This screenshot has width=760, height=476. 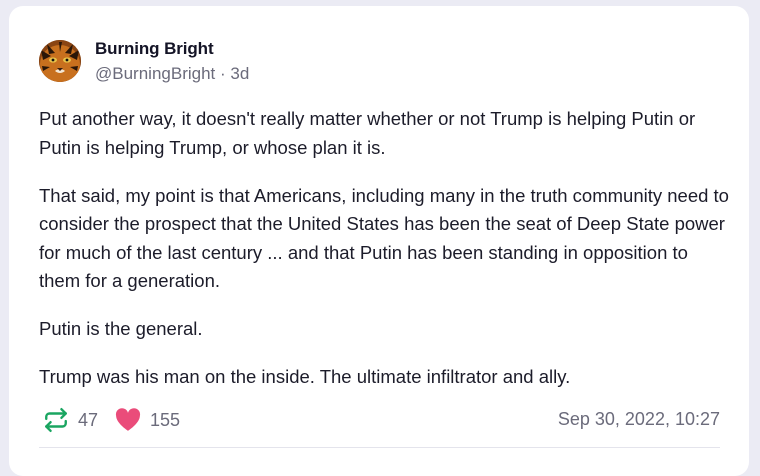 I want to click on repost-icon, so click(x=56, y=420).